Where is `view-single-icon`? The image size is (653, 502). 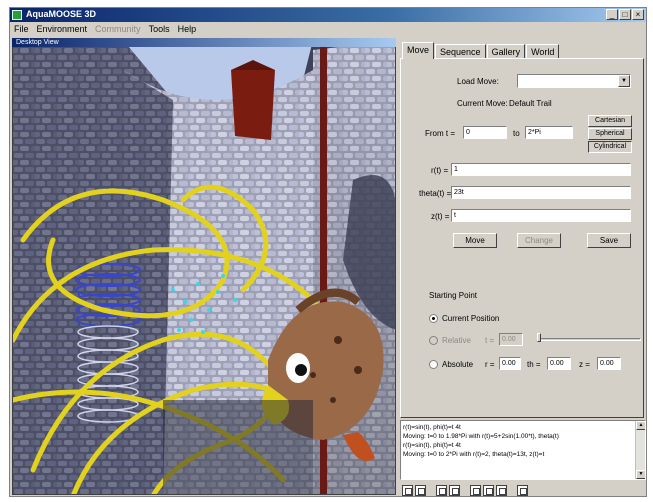
view-single-icon is located at coordinates (407, 490).